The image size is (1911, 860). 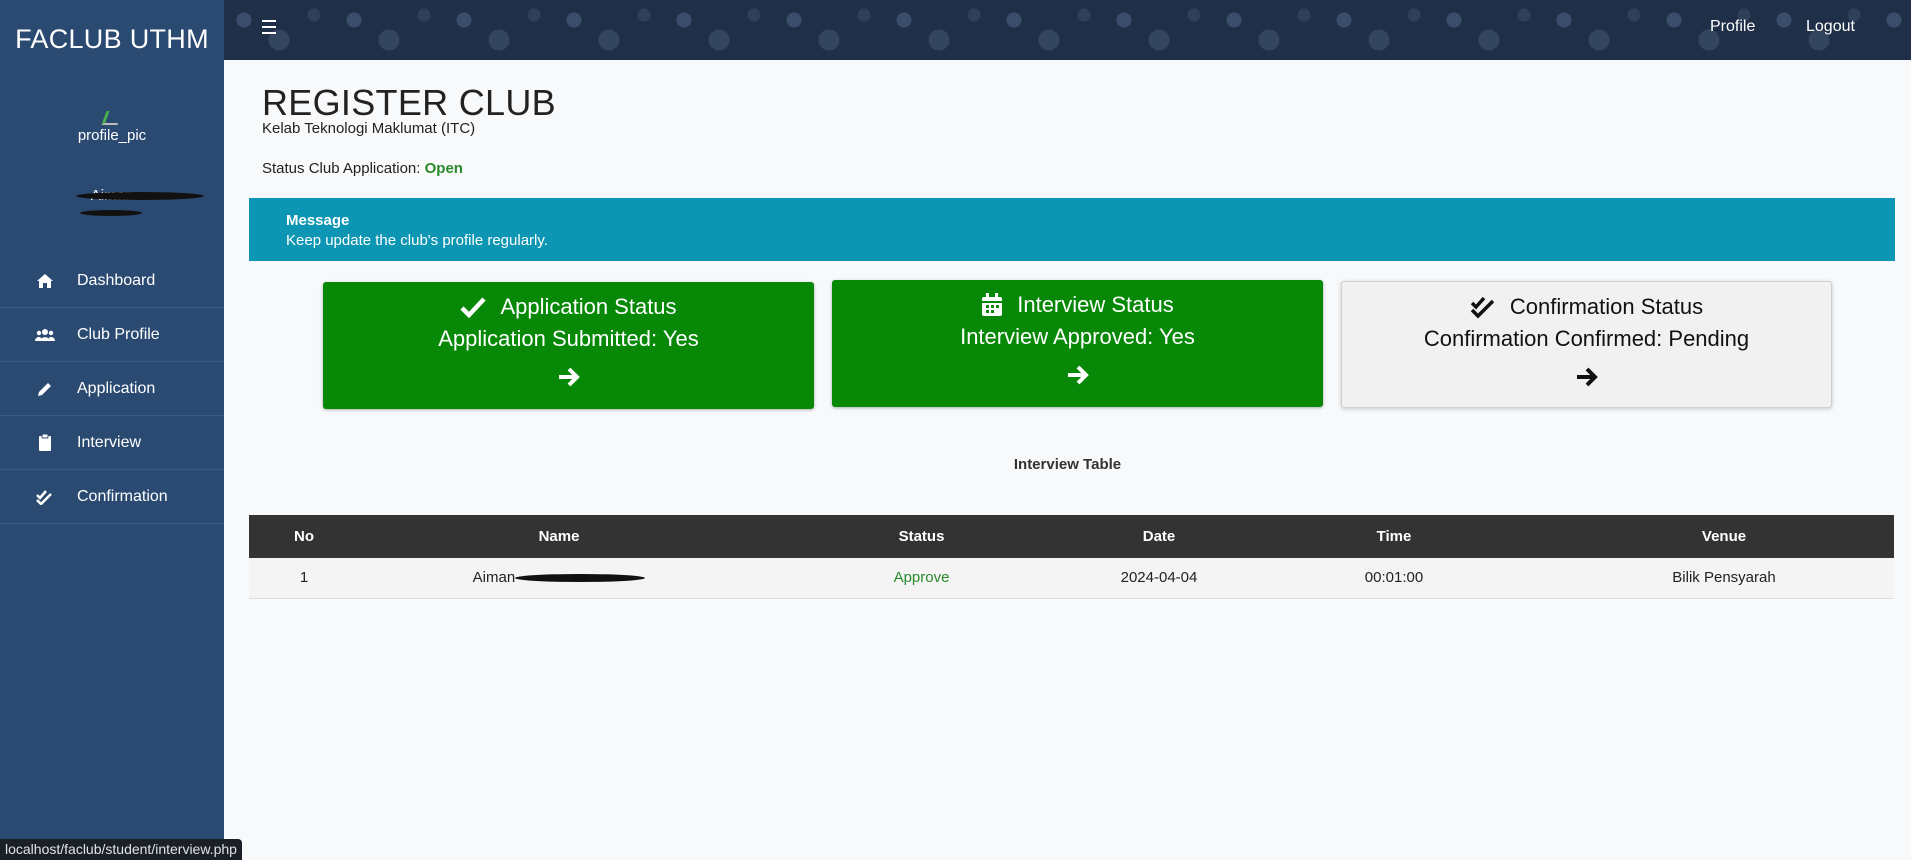 I want to click on menu-toggle-icon, so click(x=269, y=27).